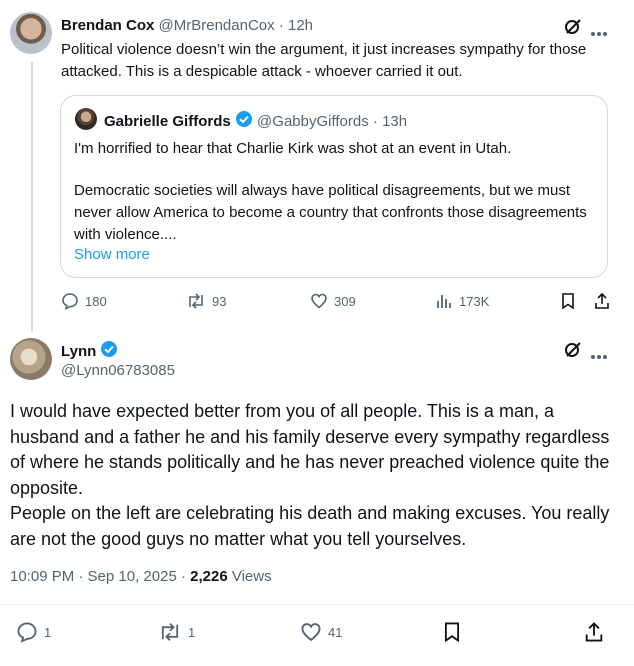  I want to click on avatar-gabrielle-giffords, so click(86, 119).